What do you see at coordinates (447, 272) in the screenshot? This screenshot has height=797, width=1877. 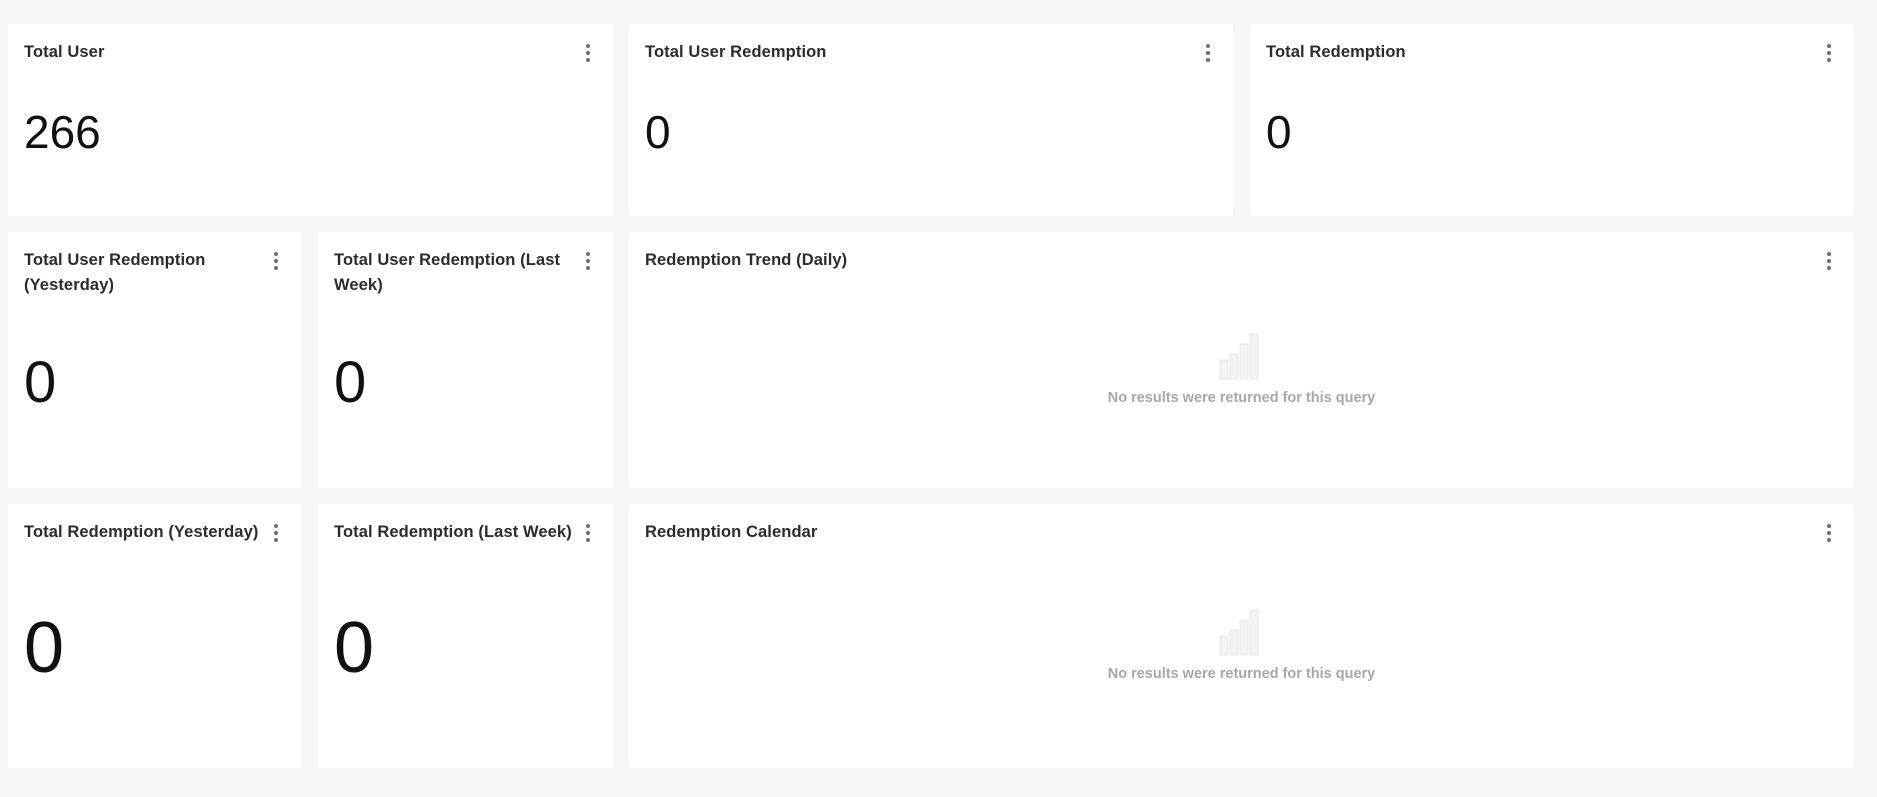 I see `card-title: Total User Redemption (Last Week)` at bounding box center [447, 272].